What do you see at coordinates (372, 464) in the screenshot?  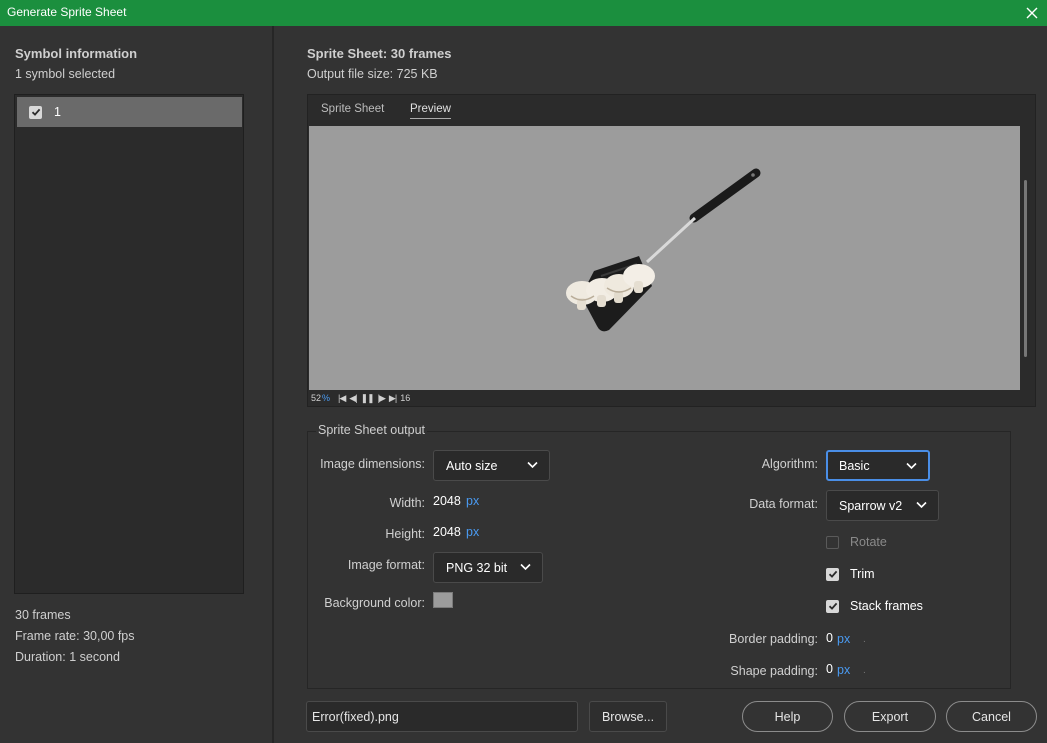 I see `image-dimensions-label: Image dimensions:` at bounding box center [372, 464].